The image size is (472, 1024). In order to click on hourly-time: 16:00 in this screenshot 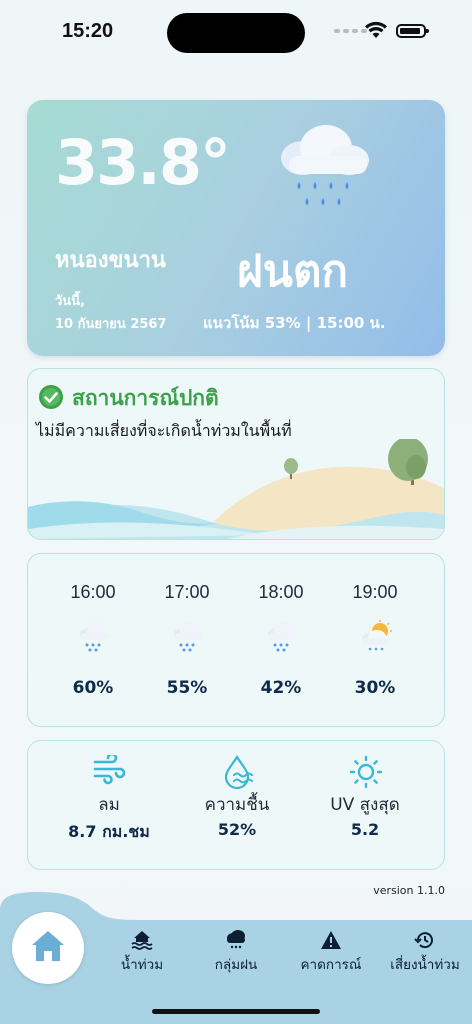, I will do `click(93, 592)`.